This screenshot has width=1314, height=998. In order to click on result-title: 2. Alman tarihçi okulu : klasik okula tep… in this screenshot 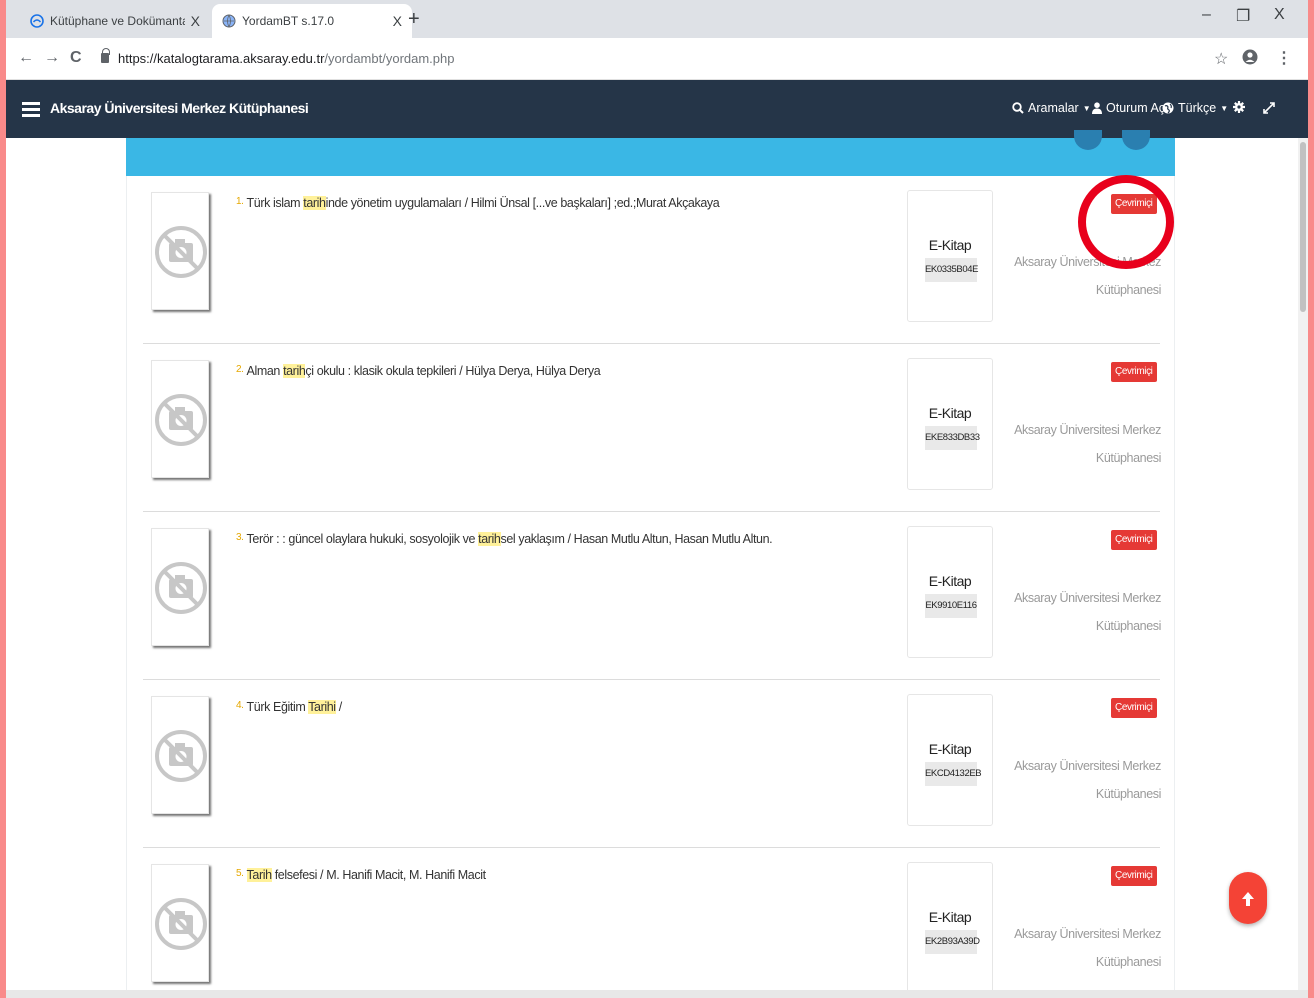, I will do `click(418, 371)`.